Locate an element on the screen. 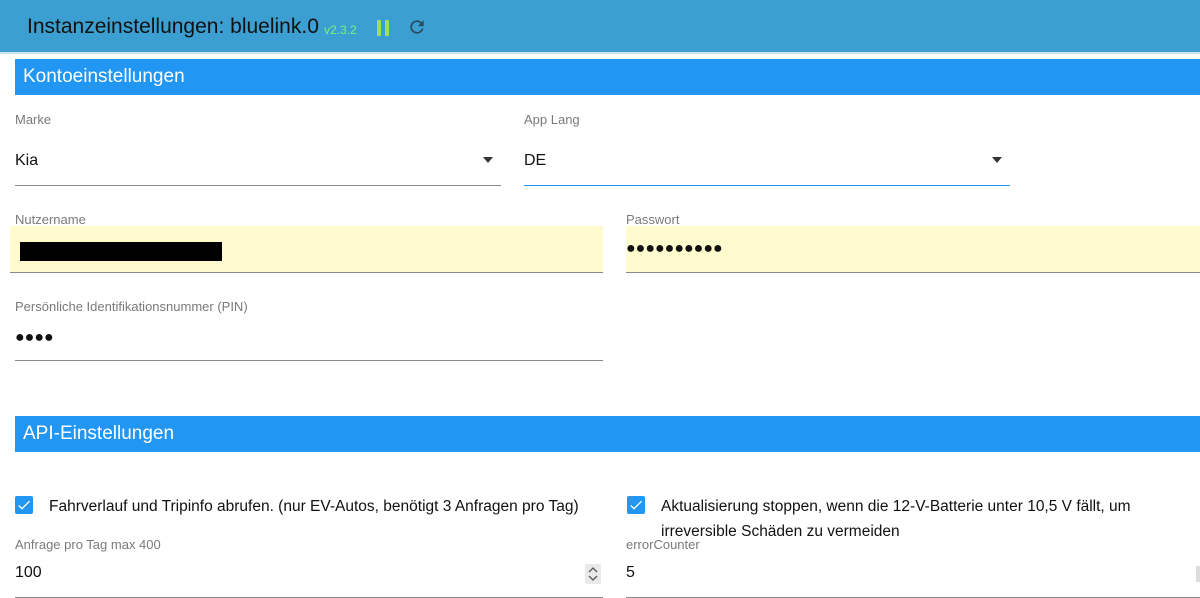 This screenshot has width=1200, height=598. requests-number-field: 100 is located at coordinates (309, 575).